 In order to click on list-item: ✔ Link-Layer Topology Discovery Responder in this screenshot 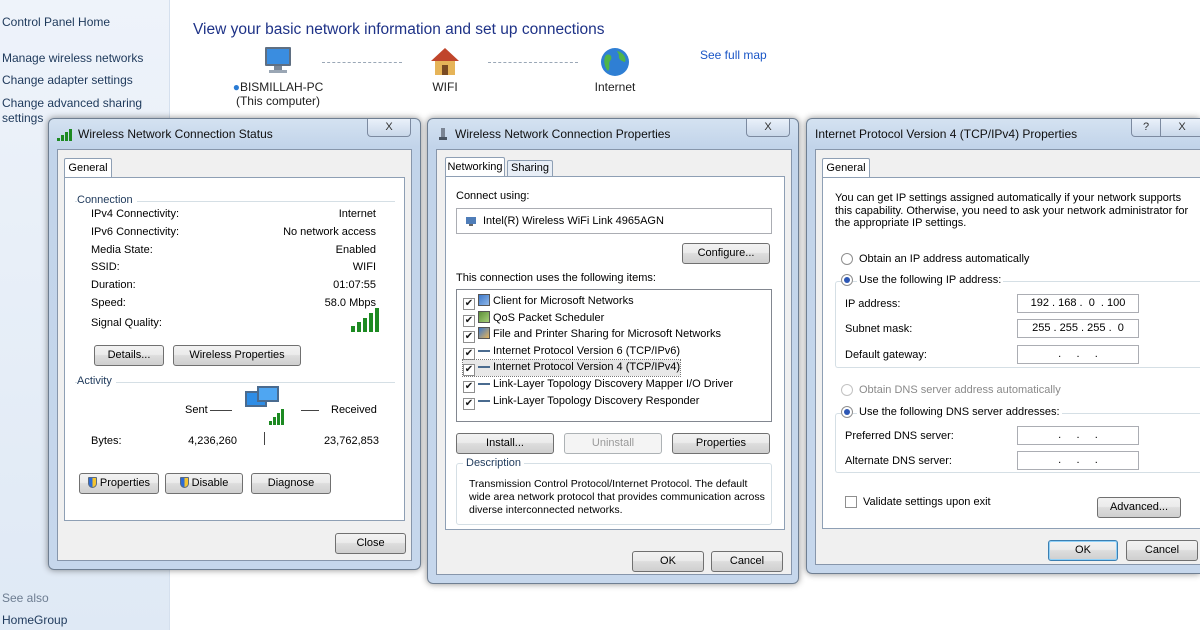, I will do `click(581, 402)`.